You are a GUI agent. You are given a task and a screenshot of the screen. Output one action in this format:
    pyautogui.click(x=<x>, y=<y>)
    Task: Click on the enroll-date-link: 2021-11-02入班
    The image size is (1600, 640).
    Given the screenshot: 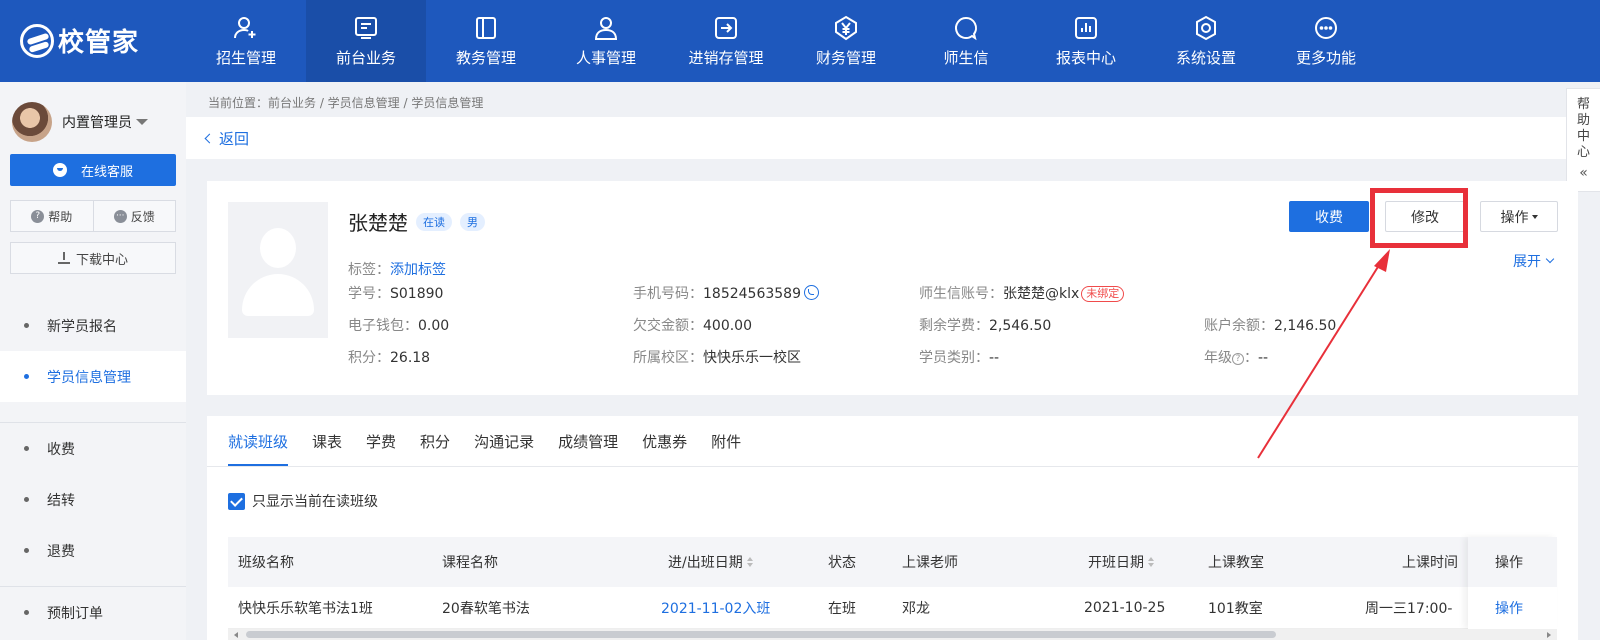 What is the action you would take?
    pyautogui.click(x=715, y=607)
    